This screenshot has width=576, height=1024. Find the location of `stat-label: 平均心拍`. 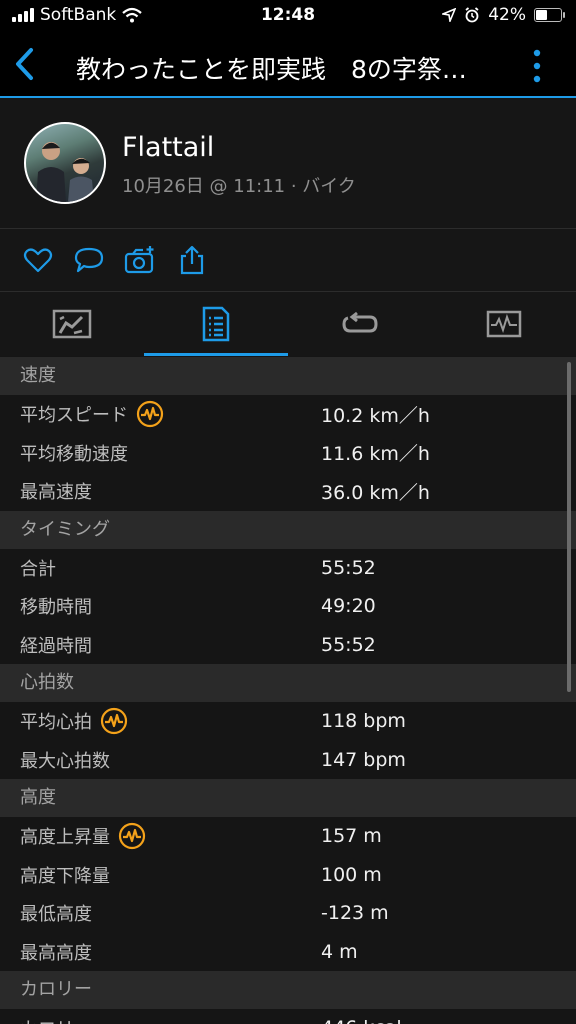

stat-label: 平均心拍 is located at coordinates (160, 721).